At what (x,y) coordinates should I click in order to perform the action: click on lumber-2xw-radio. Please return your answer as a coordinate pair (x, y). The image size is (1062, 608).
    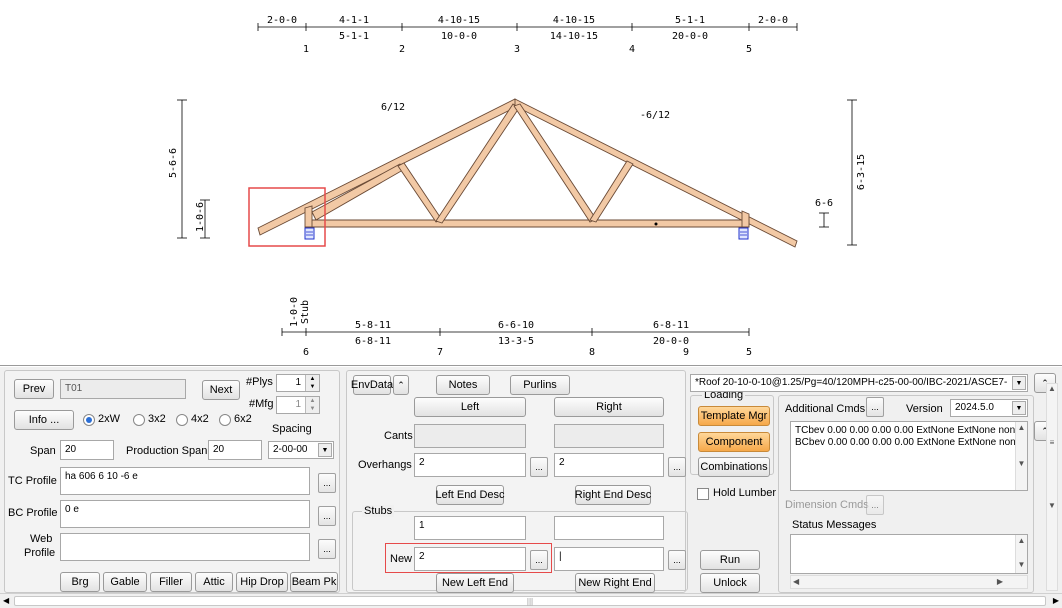
    Looking at the image, I should click on (89, 420).